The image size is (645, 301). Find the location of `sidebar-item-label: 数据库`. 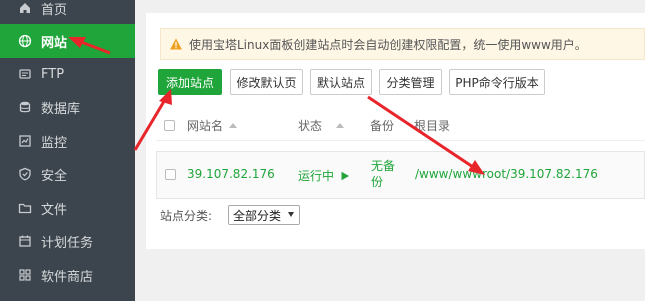

sidebar-item-label: 数据库 is located at coordinates (61, 109).